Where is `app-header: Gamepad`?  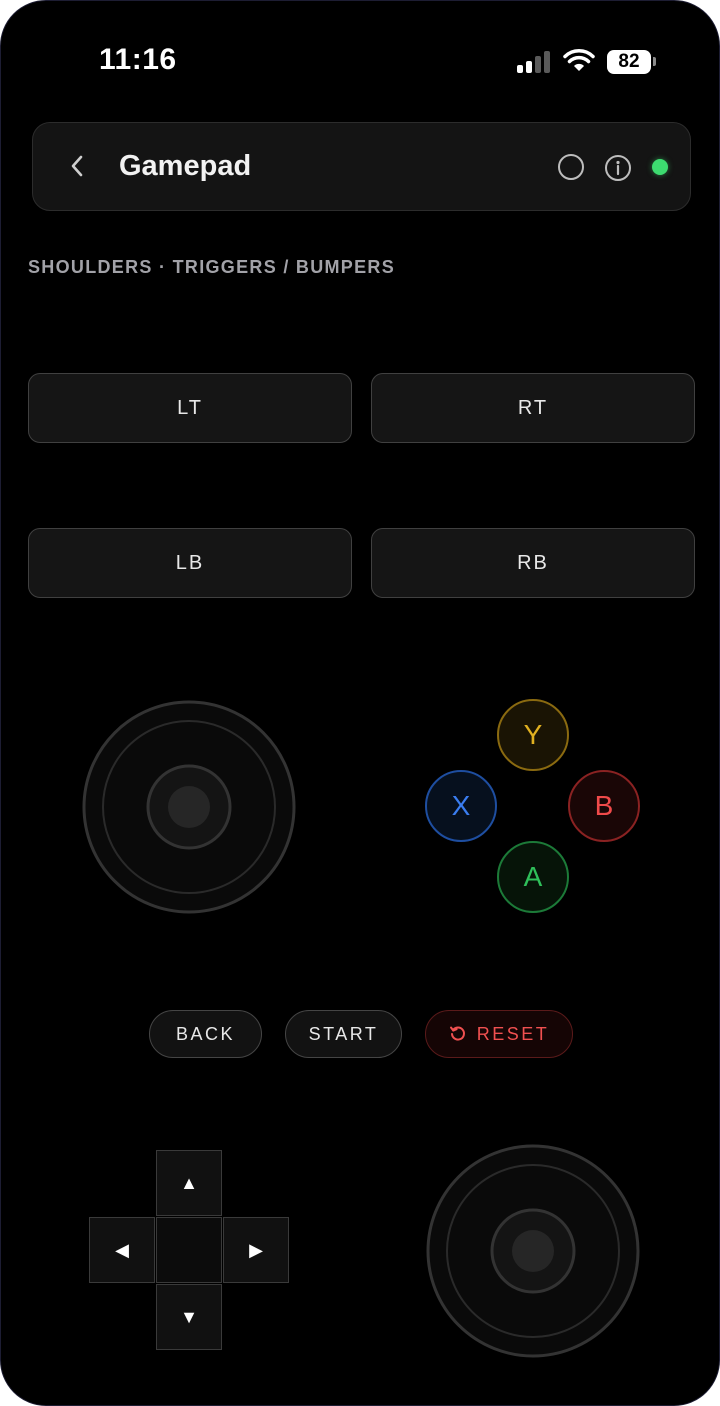
app-header: Gamepad is located at coordinates (361, 166).